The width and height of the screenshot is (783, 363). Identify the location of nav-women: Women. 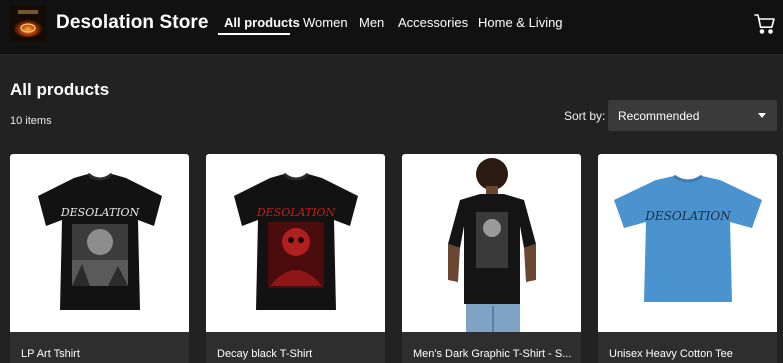
(325, 22).